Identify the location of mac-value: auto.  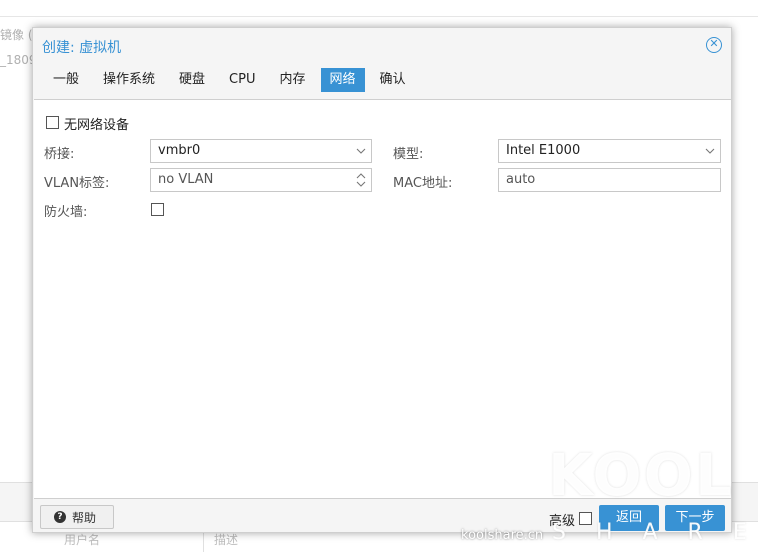
(521, 179).